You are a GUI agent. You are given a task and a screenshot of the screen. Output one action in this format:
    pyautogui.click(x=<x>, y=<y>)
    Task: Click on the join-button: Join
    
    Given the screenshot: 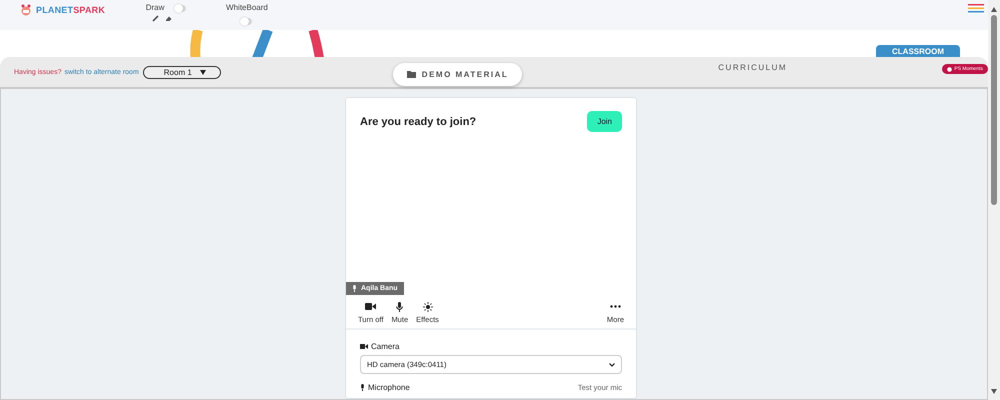 What is the action you would take?
    pyautogui.click(x=604, y=121)
    